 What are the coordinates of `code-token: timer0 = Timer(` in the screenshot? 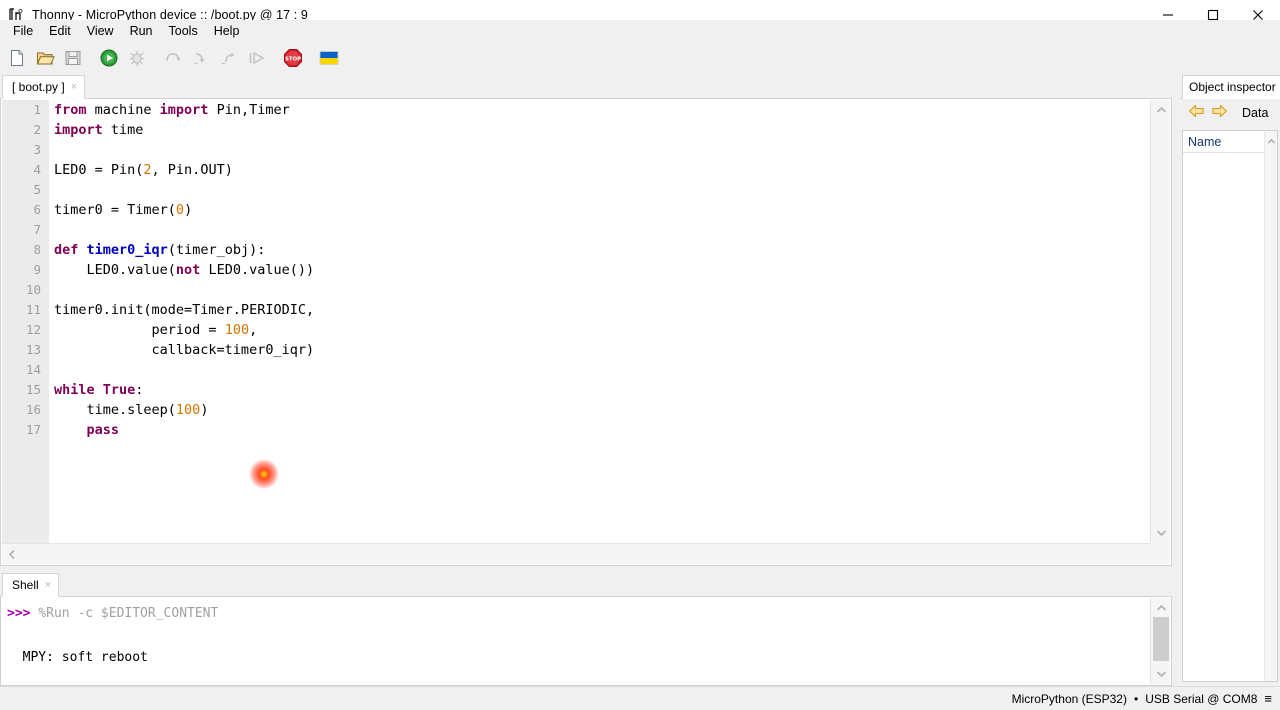 It's located at (115, 210).